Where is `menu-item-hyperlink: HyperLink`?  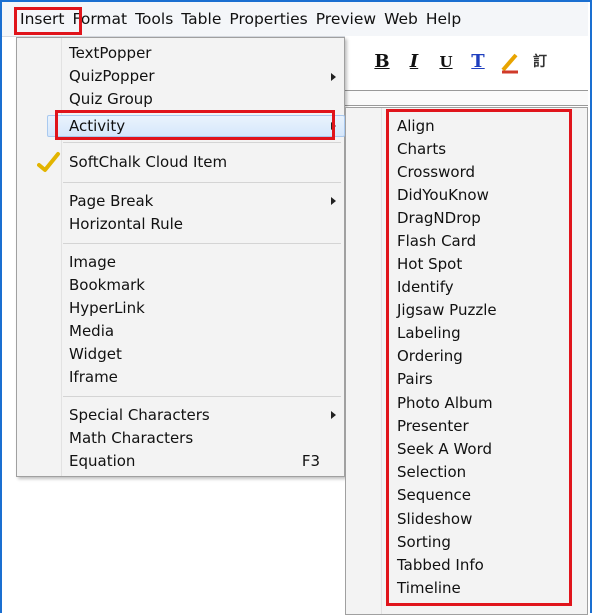
menu-item-hyperlink: HyperLink is located at coordinates (107, 308).